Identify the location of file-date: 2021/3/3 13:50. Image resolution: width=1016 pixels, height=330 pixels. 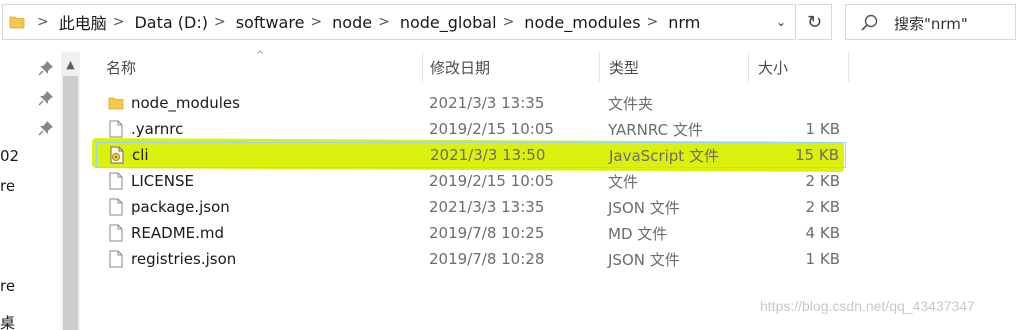
(488, 155).